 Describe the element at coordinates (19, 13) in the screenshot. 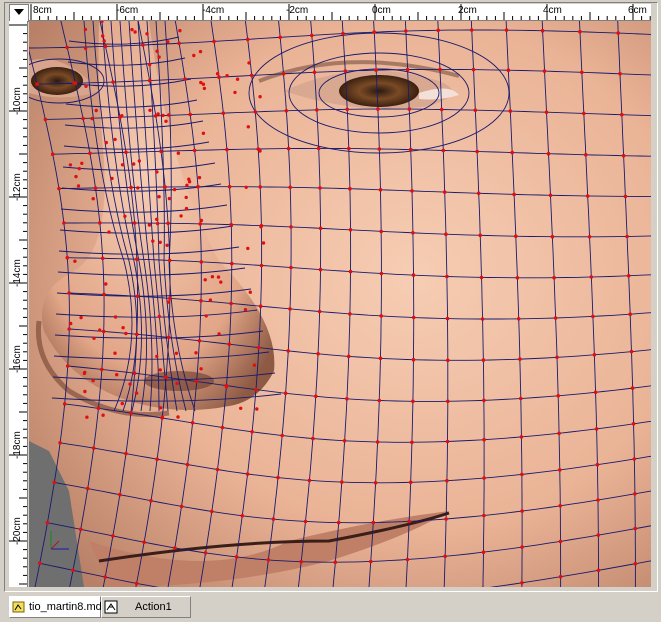

I see `view-menu-button` at that location.